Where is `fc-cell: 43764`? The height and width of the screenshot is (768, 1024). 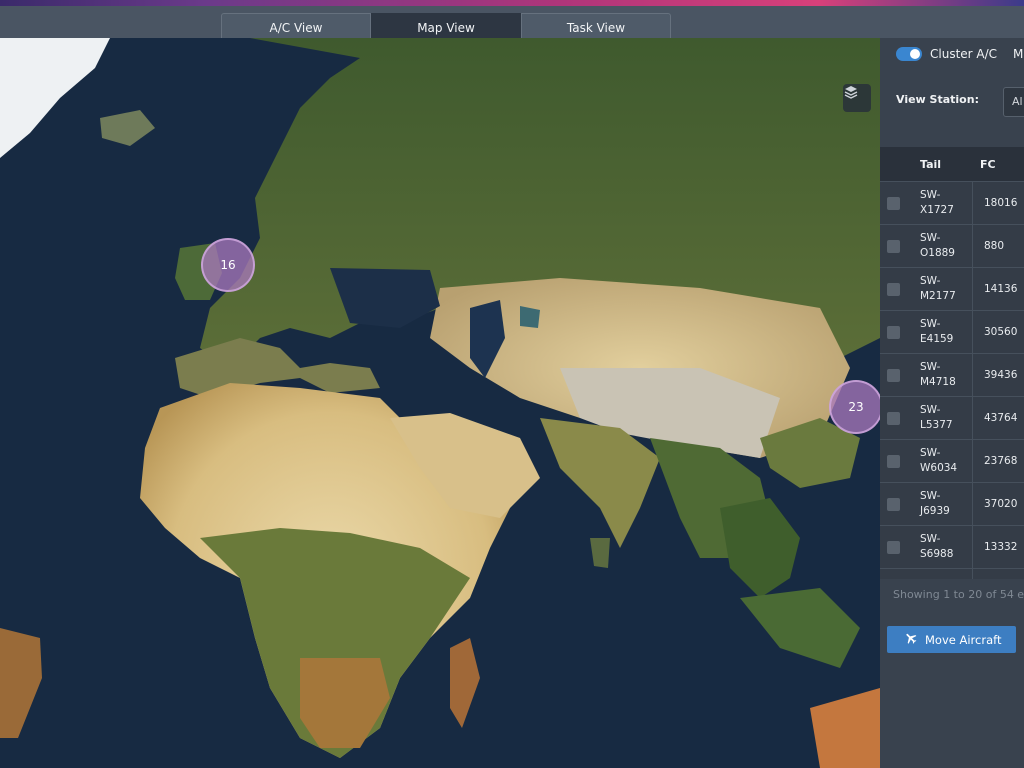 fc-cell: 43764 is located at coordinates (1001, 418).